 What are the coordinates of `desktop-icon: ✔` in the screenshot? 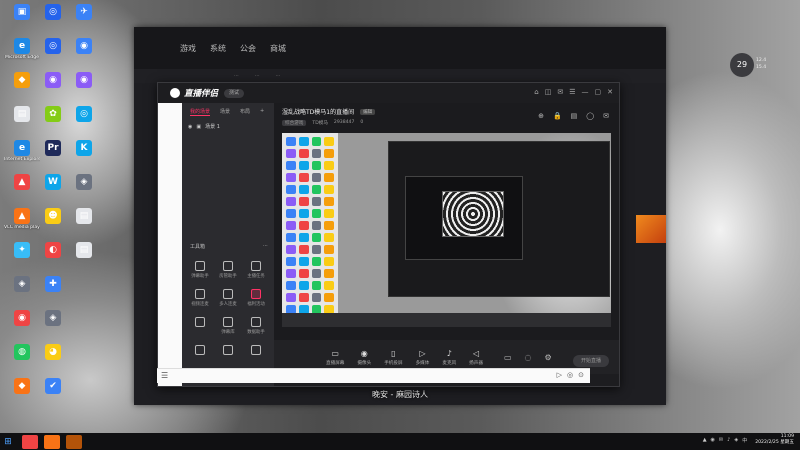 It's located at (53, 386).